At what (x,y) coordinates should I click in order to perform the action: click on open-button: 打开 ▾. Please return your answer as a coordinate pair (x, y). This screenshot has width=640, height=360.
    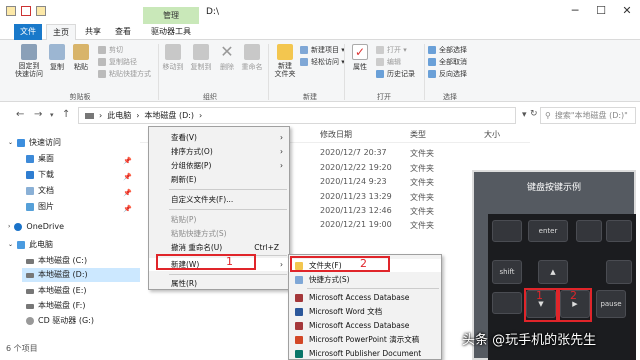
    Looking at the image, I should click on (391, 49).